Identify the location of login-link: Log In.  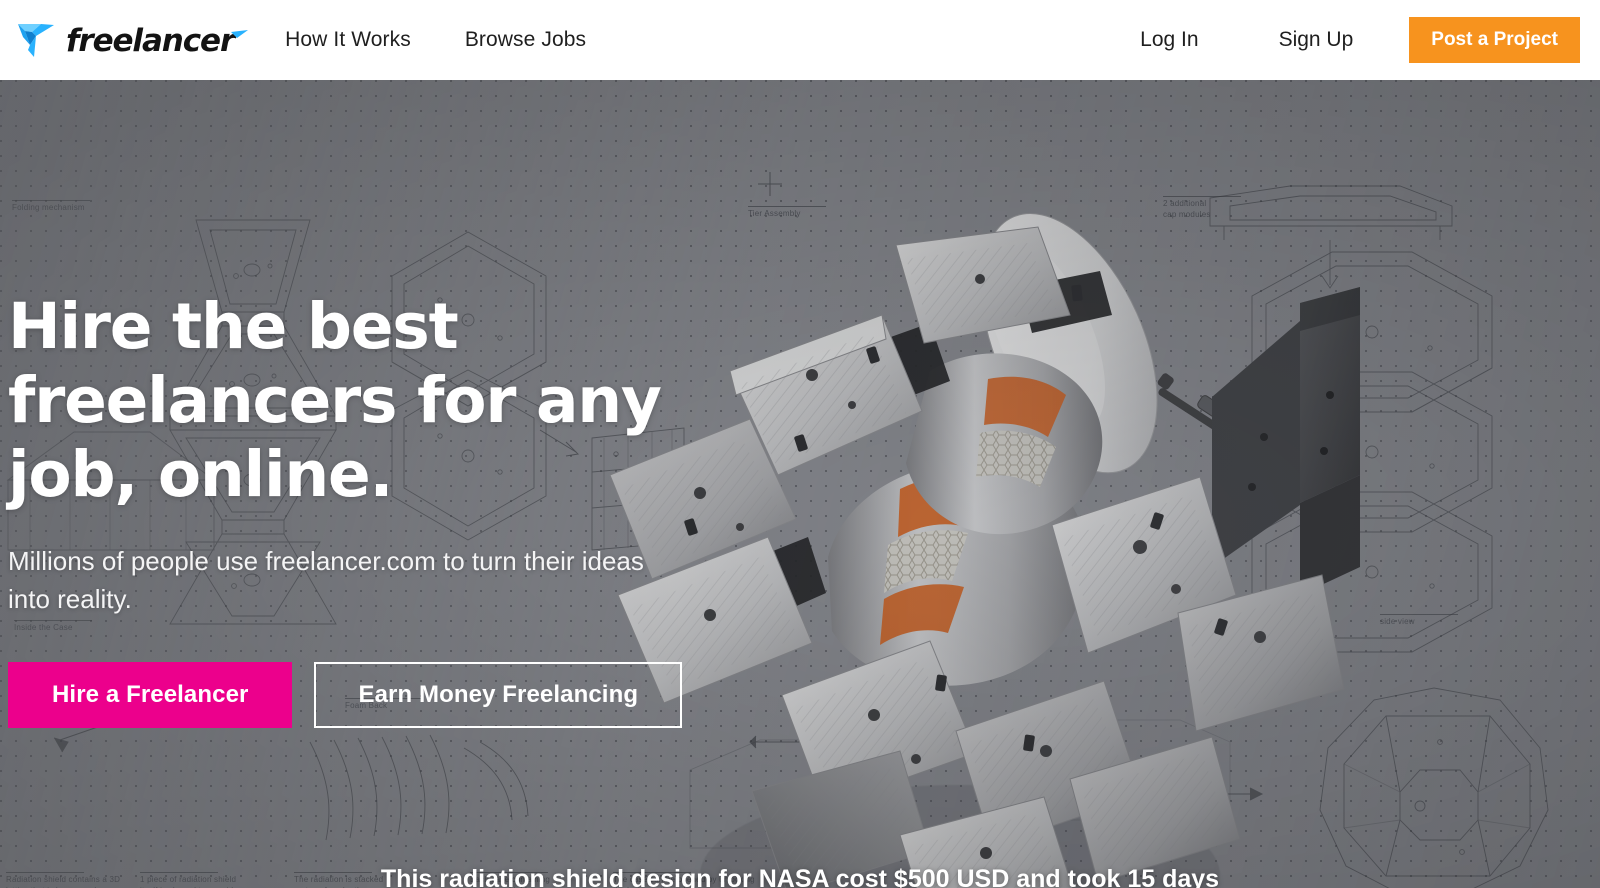
(1169, 40).